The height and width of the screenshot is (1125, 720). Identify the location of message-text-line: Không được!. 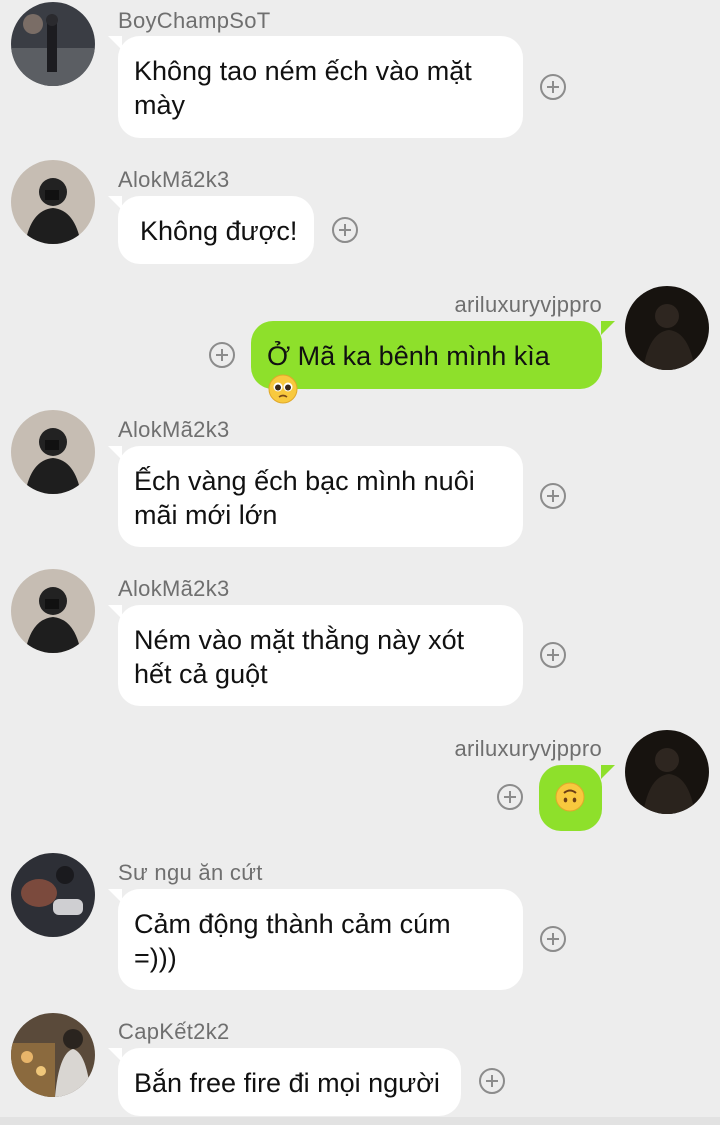
(219, 231).